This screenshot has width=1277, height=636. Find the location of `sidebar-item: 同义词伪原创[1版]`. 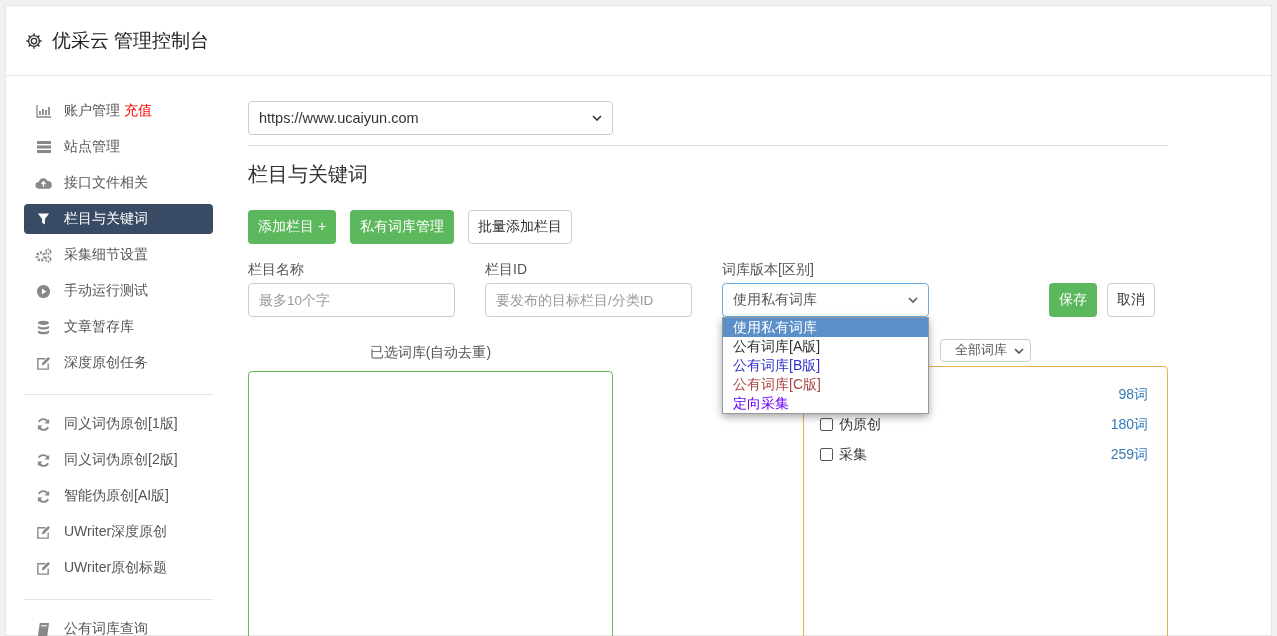

sidebar-item: 同义词伪原创[1版] is located at coordinates (118, 424).